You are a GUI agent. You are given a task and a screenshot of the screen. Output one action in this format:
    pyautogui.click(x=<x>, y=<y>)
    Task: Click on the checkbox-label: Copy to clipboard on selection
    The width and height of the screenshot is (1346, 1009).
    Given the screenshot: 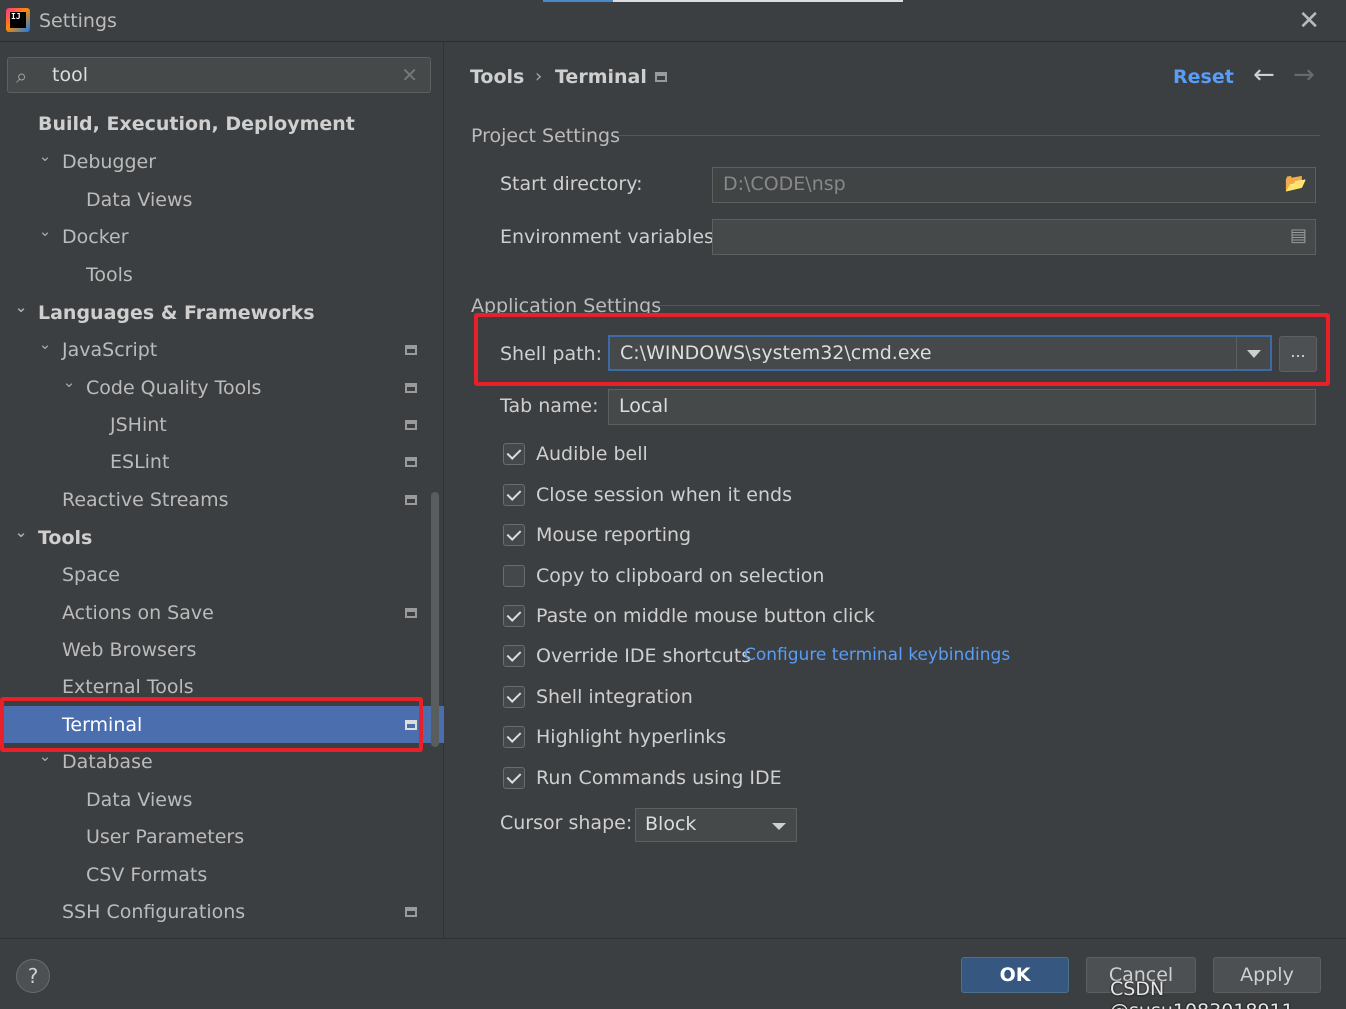 What is the action you would take?
    pyautogui.click(x=680, y=576)
    